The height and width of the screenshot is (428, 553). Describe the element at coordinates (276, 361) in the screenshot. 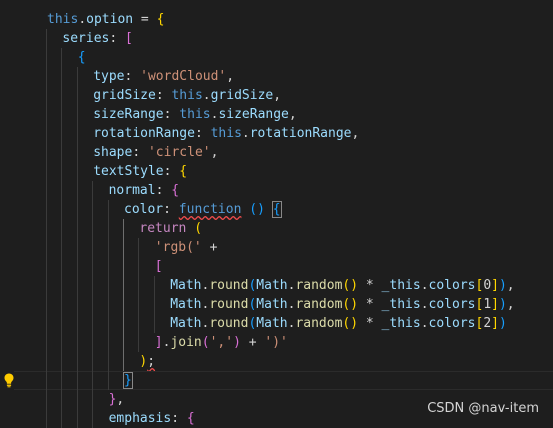

I see `code-line: );` at that location.